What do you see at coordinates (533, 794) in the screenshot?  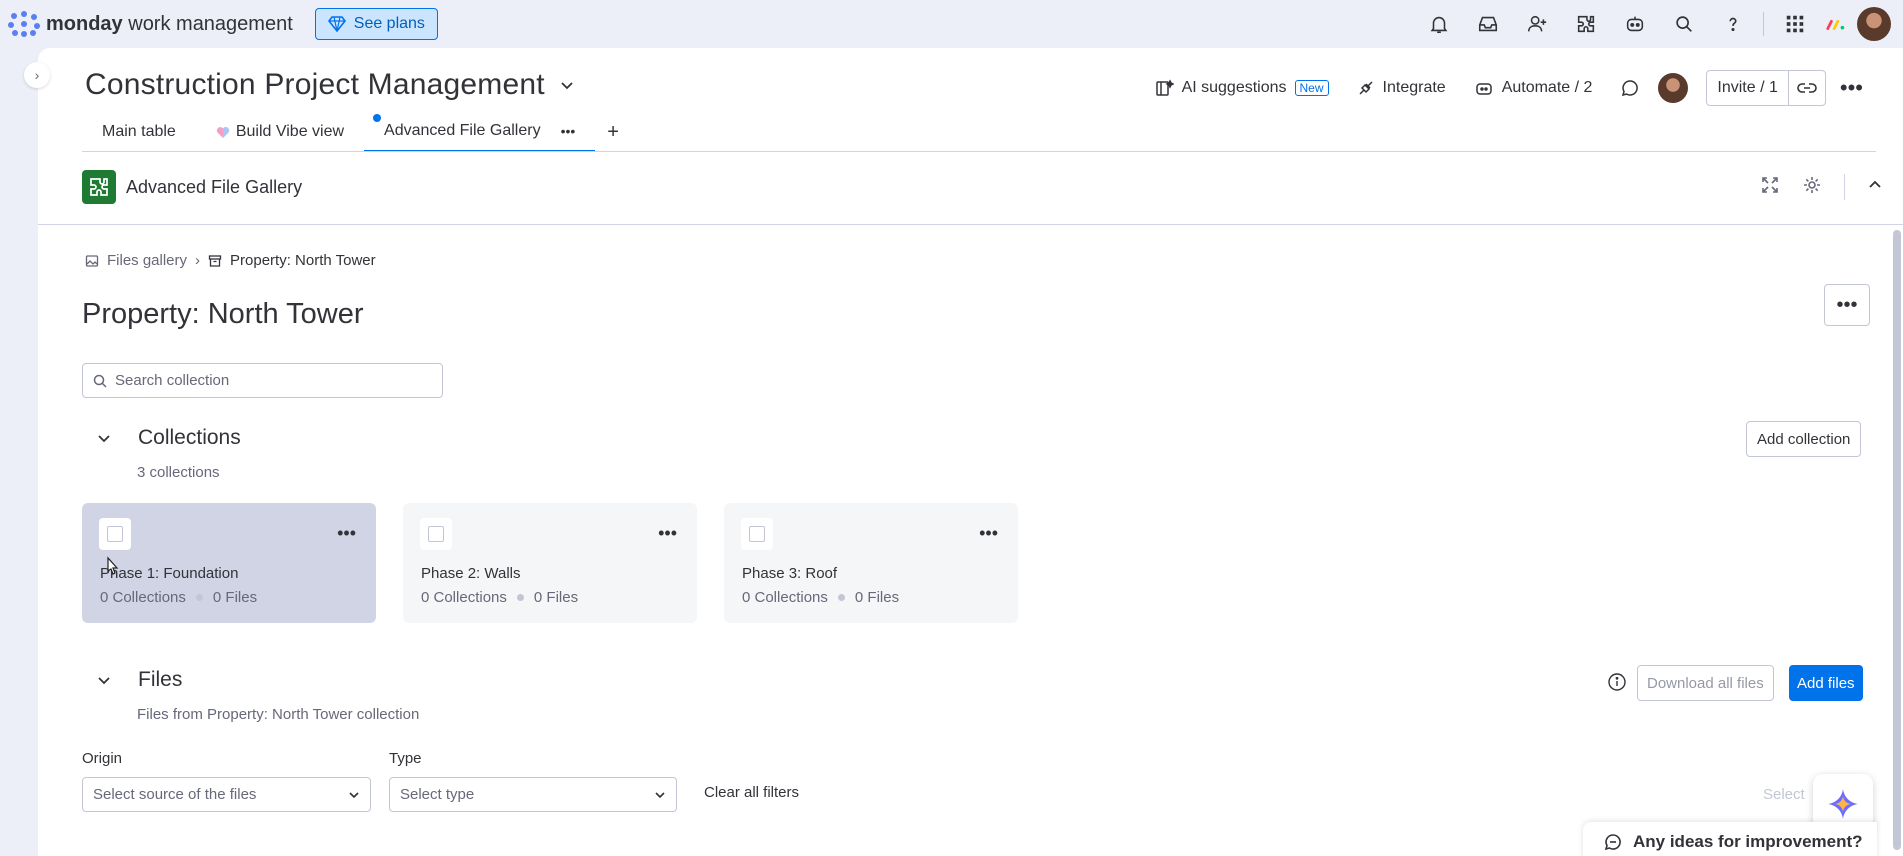 I see `type-select: Select type` at bounding box center [533, 794].